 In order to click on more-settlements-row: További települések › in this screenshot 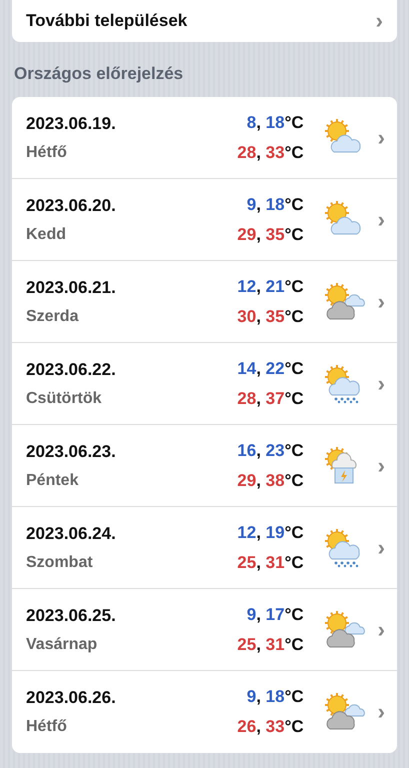, I will do `click(204, 21)`.